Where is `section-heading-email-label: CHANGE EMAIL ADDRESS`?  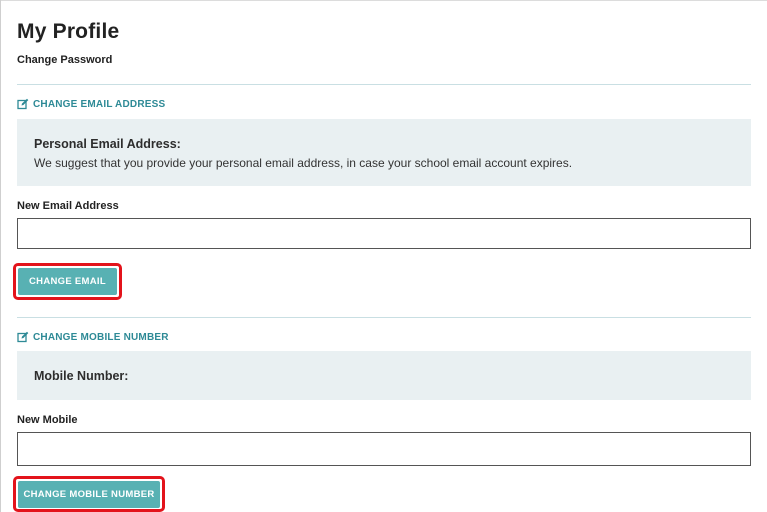
section-heading-email-label: CHANGE EMAIL ADDRESS is located at coordinates (99, 104).